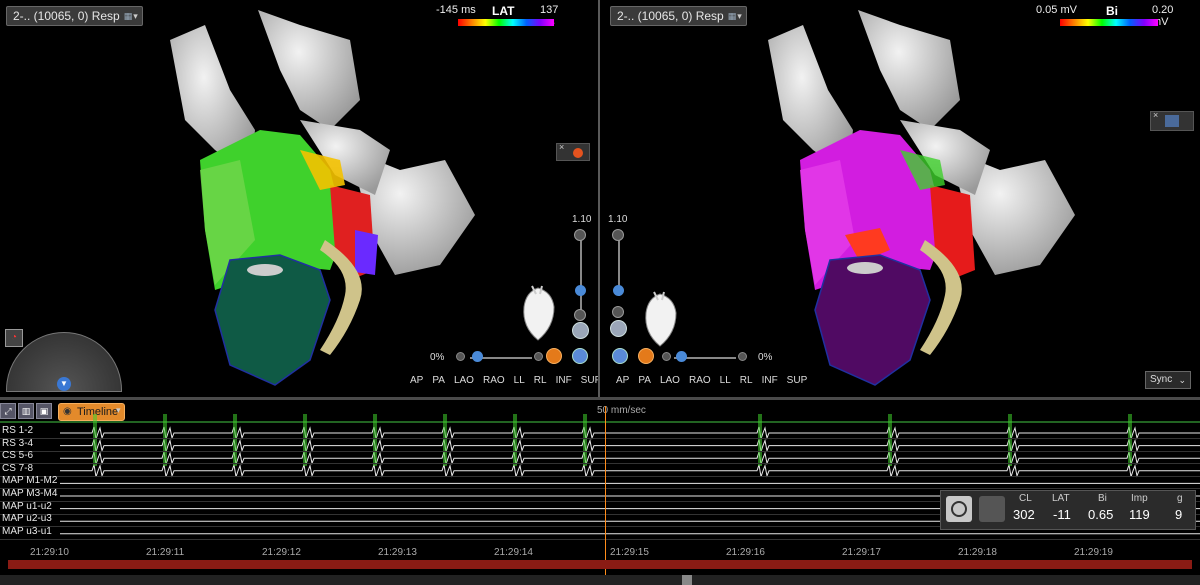 This screenshot has height=585, width=1200. What do you see at coordinates (27, 531) in the screenshot?
I see `channel-label: MAP u3-u1` at bounding box center [27, 531].